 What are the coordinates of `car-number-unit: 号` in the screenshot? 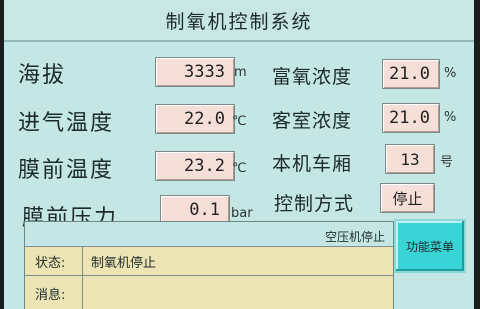 It's located at (447, 162).